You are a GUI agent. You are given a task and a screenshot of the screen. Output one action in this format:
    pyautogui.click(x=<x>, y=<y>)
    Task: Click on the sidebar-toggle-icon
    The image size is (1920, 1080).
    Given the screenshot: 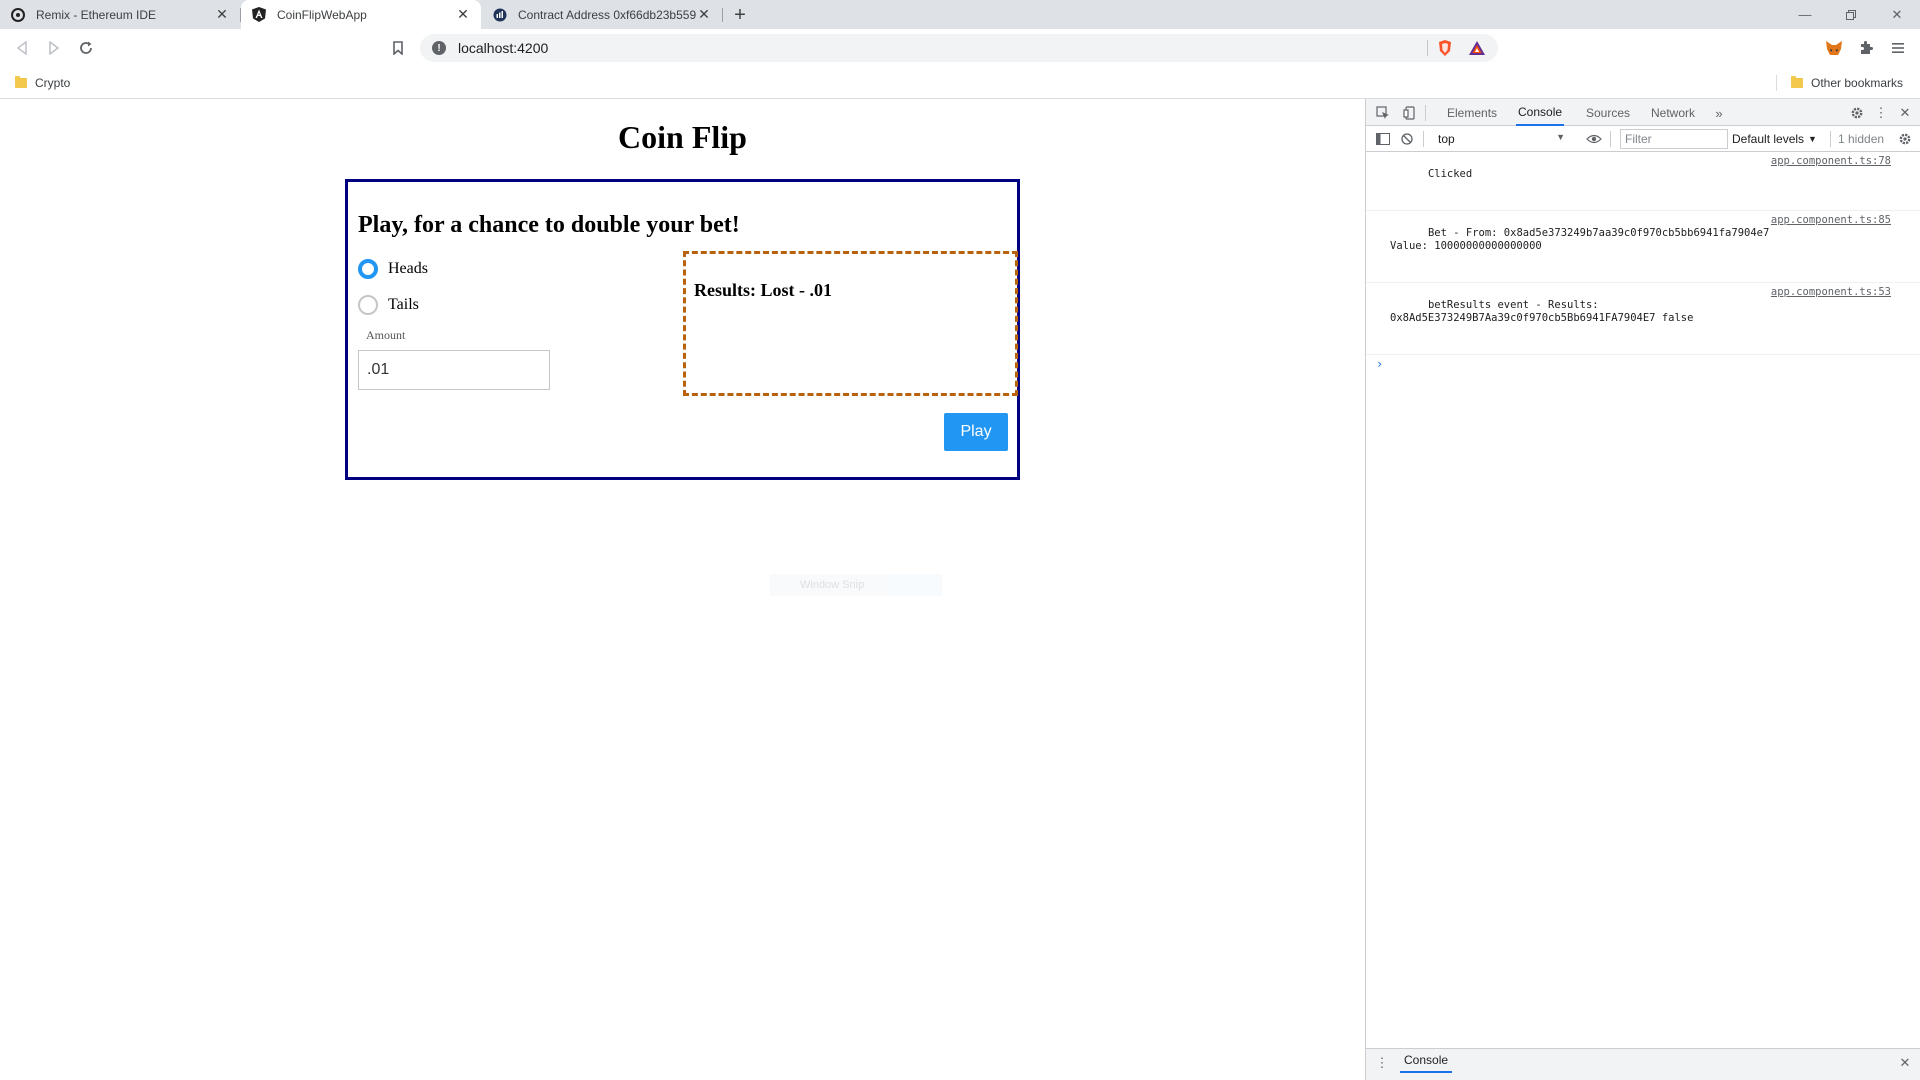 What is the action you would take?
    pyautogui.click(x=1383, y=139)
    